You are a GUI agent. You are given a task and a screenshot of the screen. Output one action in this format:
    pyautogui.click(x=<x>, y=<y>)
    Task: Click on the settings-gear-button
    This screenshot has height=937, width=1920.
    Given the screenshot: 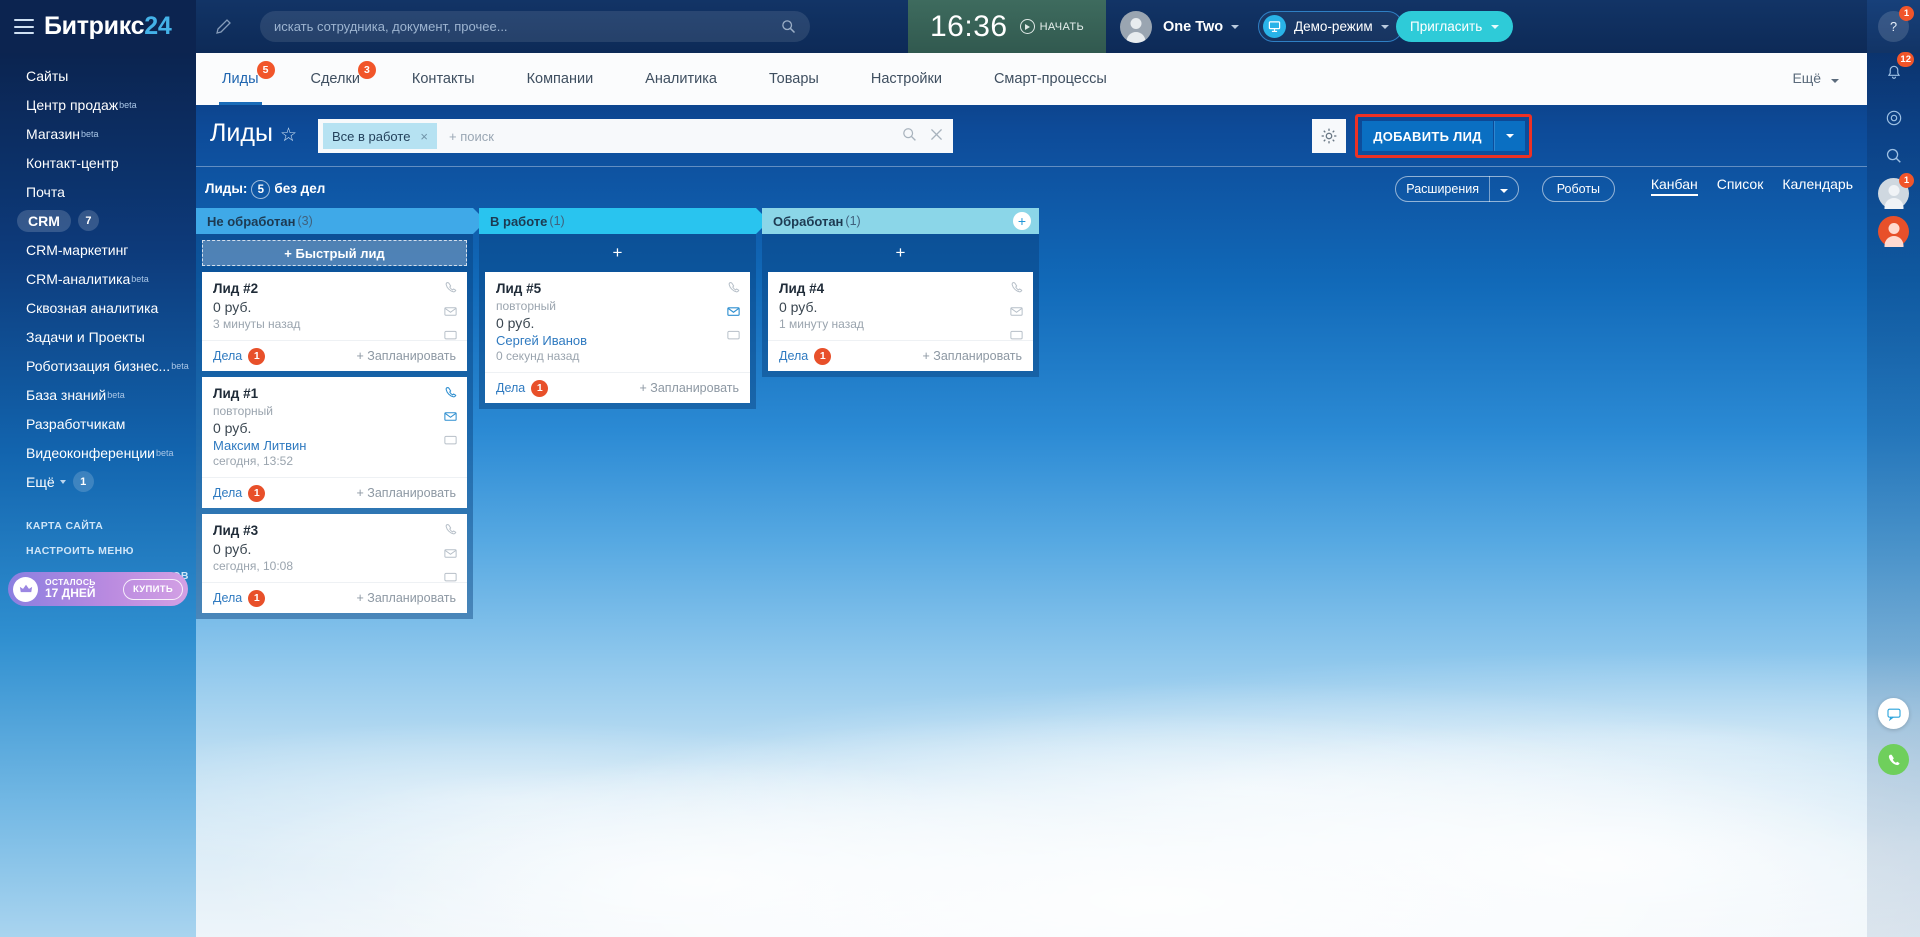 What is the action you would take?
    pyautogui.click(x=1329, y=136)
    